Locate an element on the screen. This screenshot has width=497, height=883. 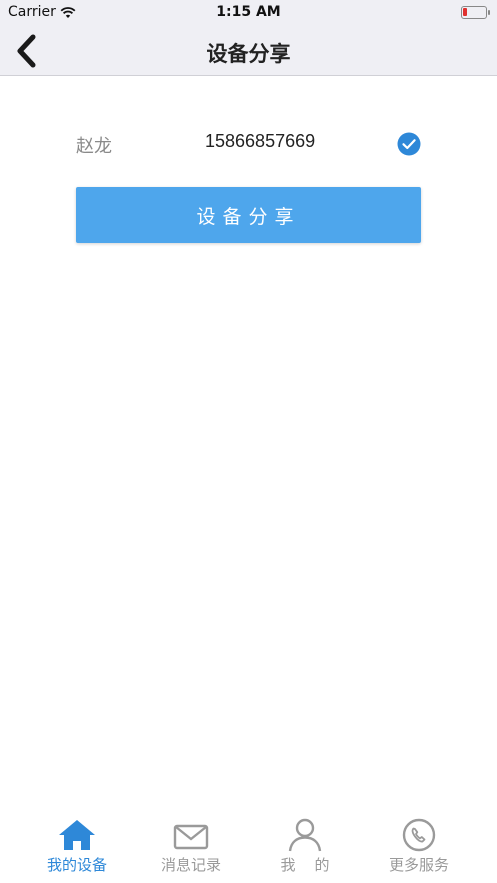
status-time: 1:15 AM is located at coordinates (248, 12).